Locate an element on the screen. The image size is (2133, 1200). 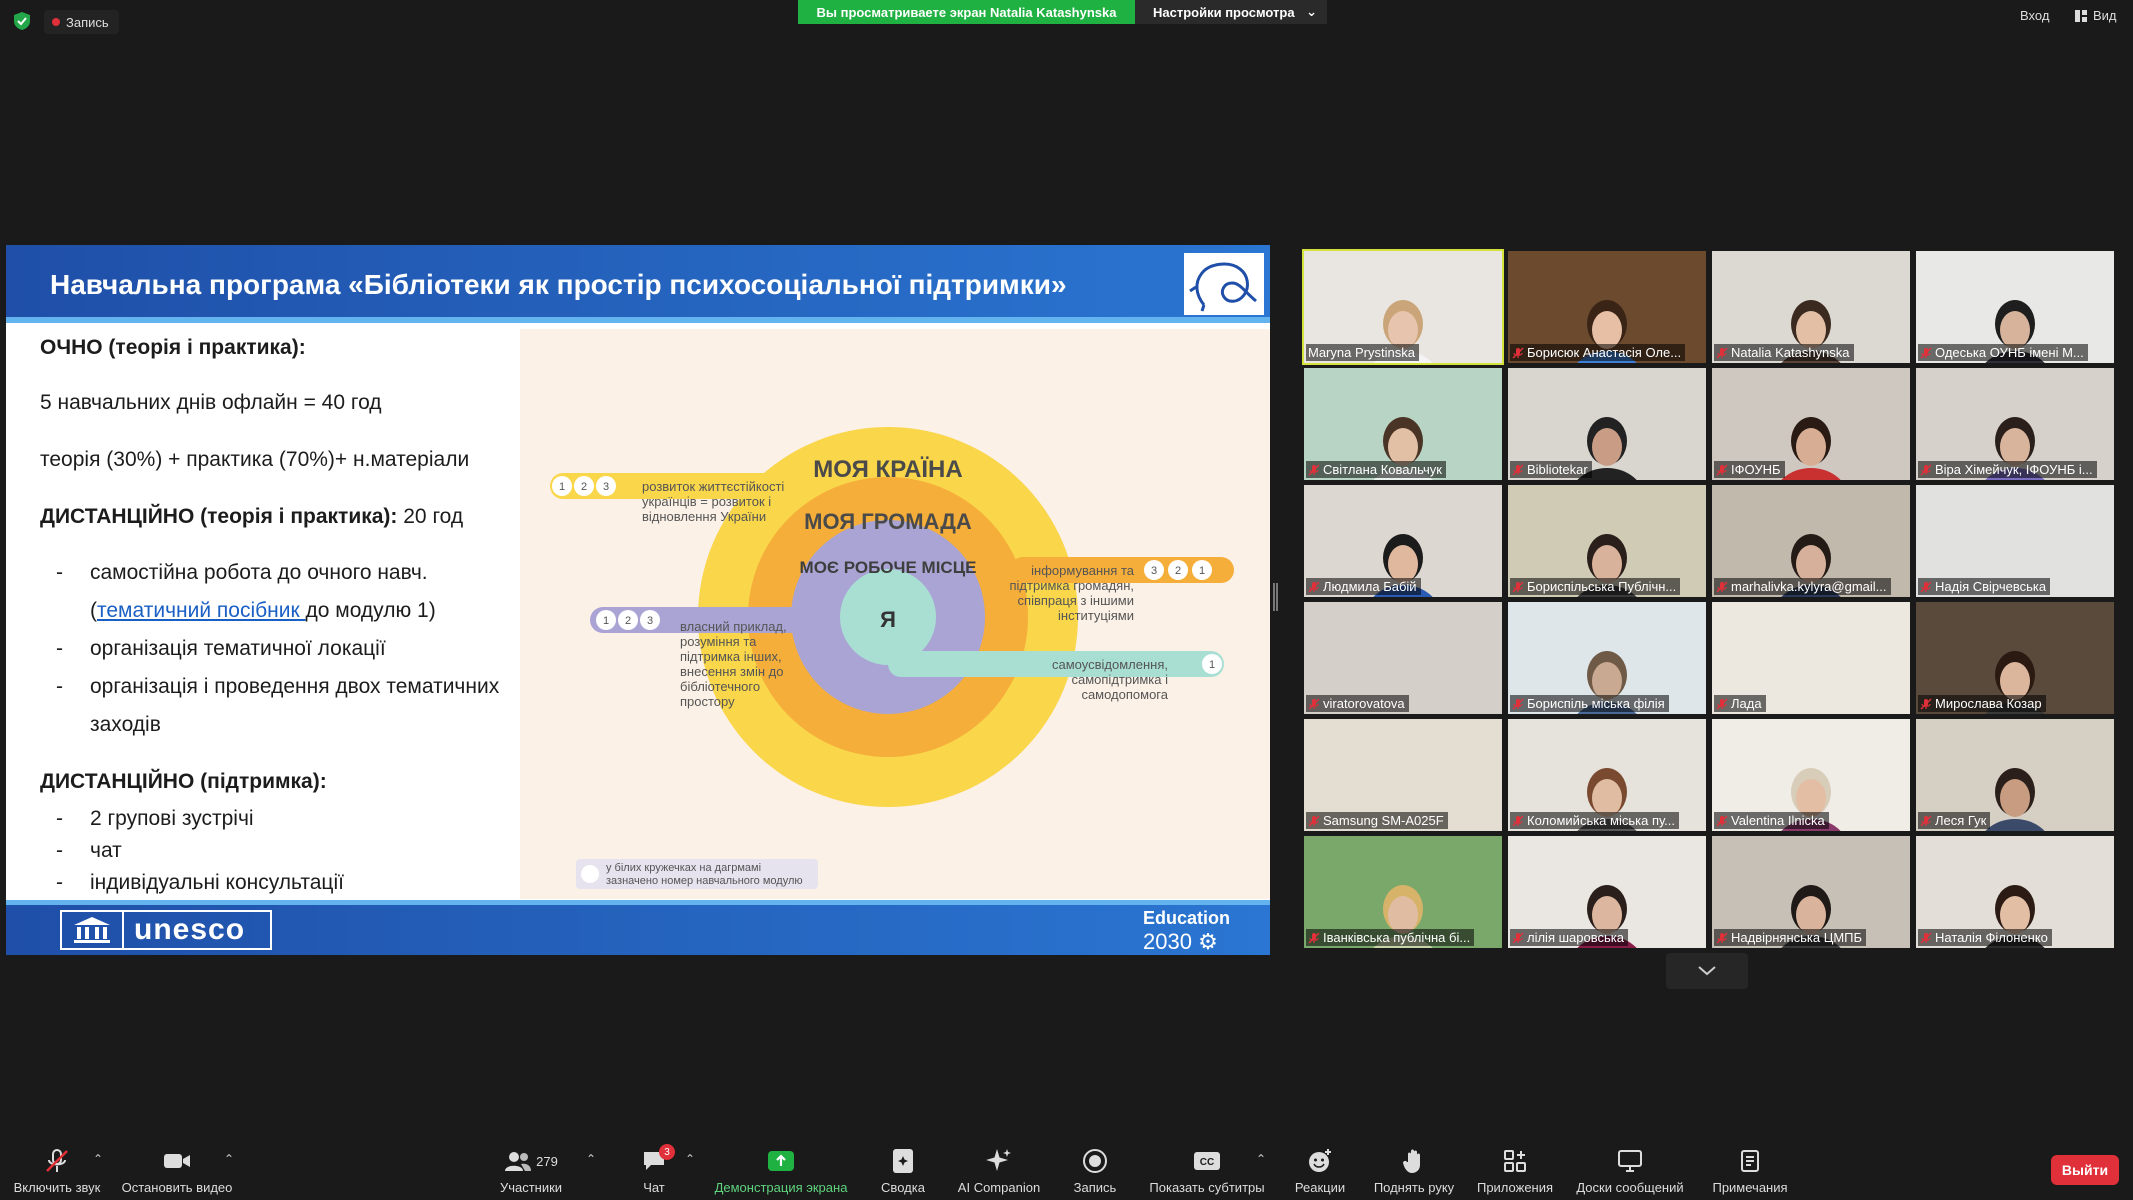
participant-tile: Мирослава Козар is located at coordinates (2015, 658).